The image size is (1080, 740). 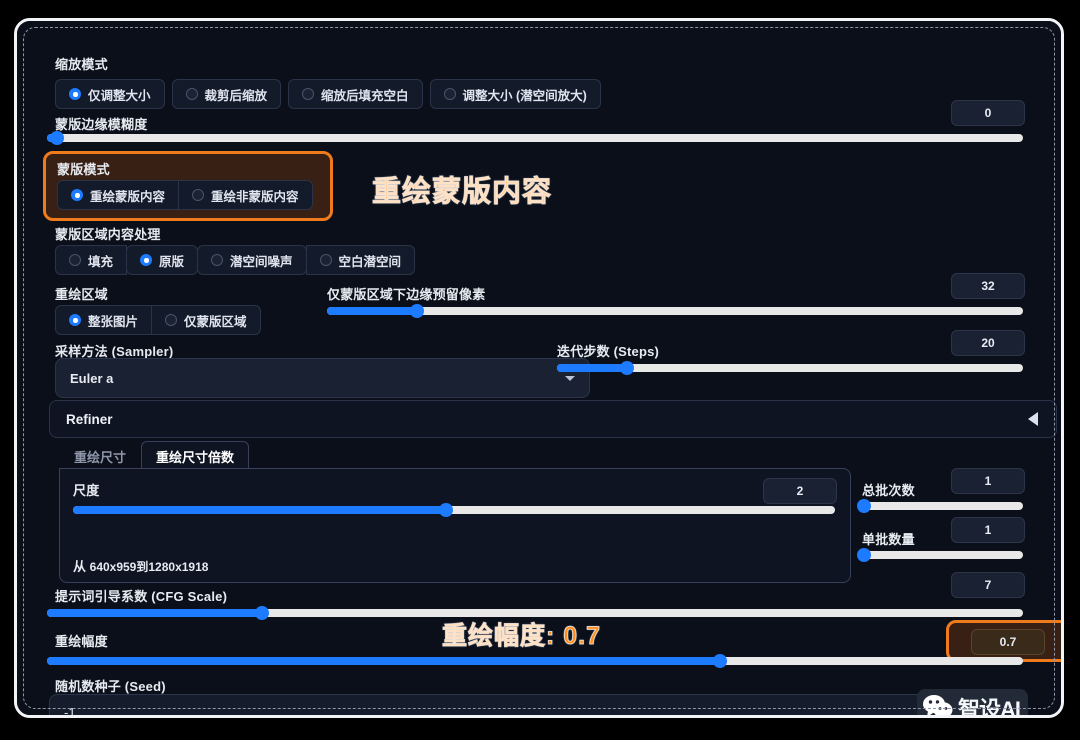 I want to click on mask-blur-value: 0, so click(x=988, y=113).